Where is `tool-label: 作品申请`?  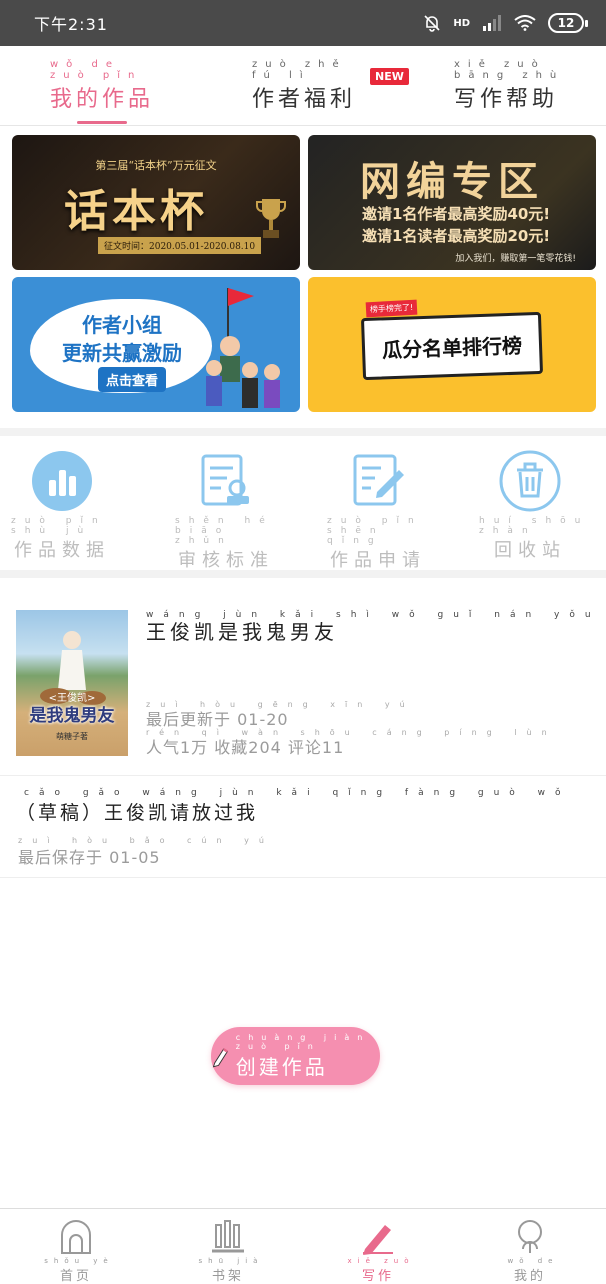
tool-label: 作品申请 is located at coordinates (378, 560).